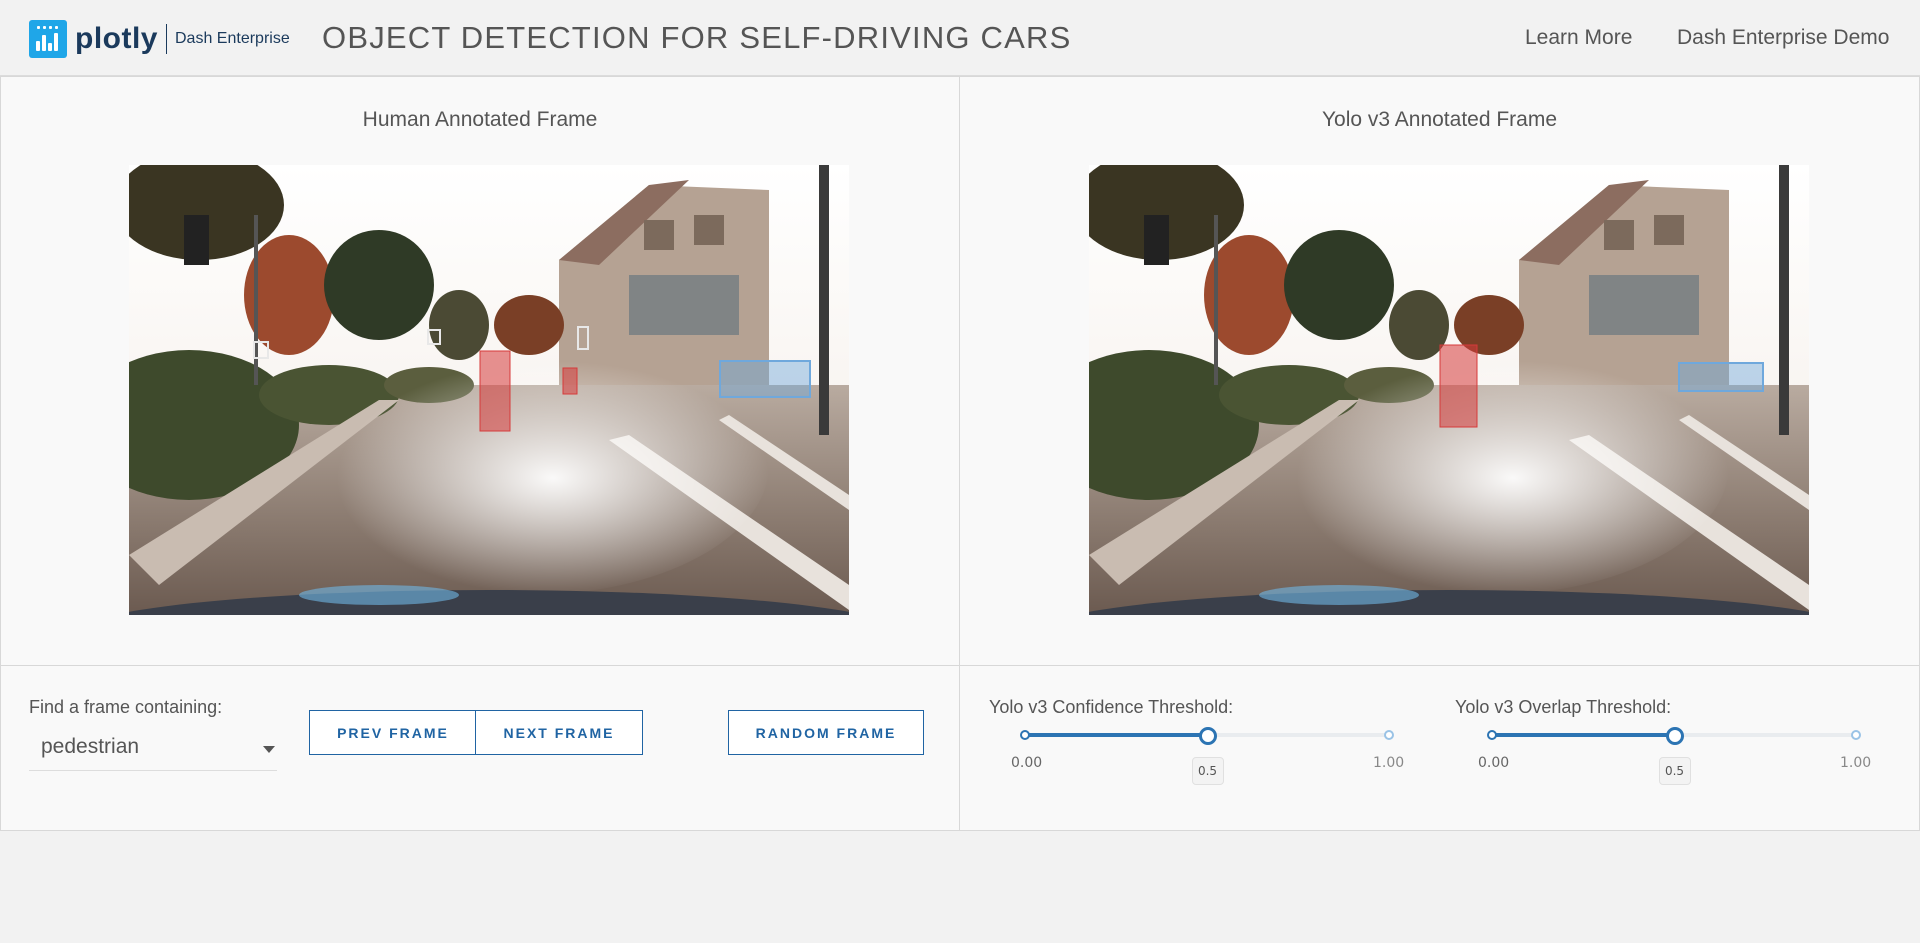  Describe the element at coordinates (1207, 755) in the screenshot. I see `confidence-threshold-slider: 0.00 1.00 0.5` at that location.